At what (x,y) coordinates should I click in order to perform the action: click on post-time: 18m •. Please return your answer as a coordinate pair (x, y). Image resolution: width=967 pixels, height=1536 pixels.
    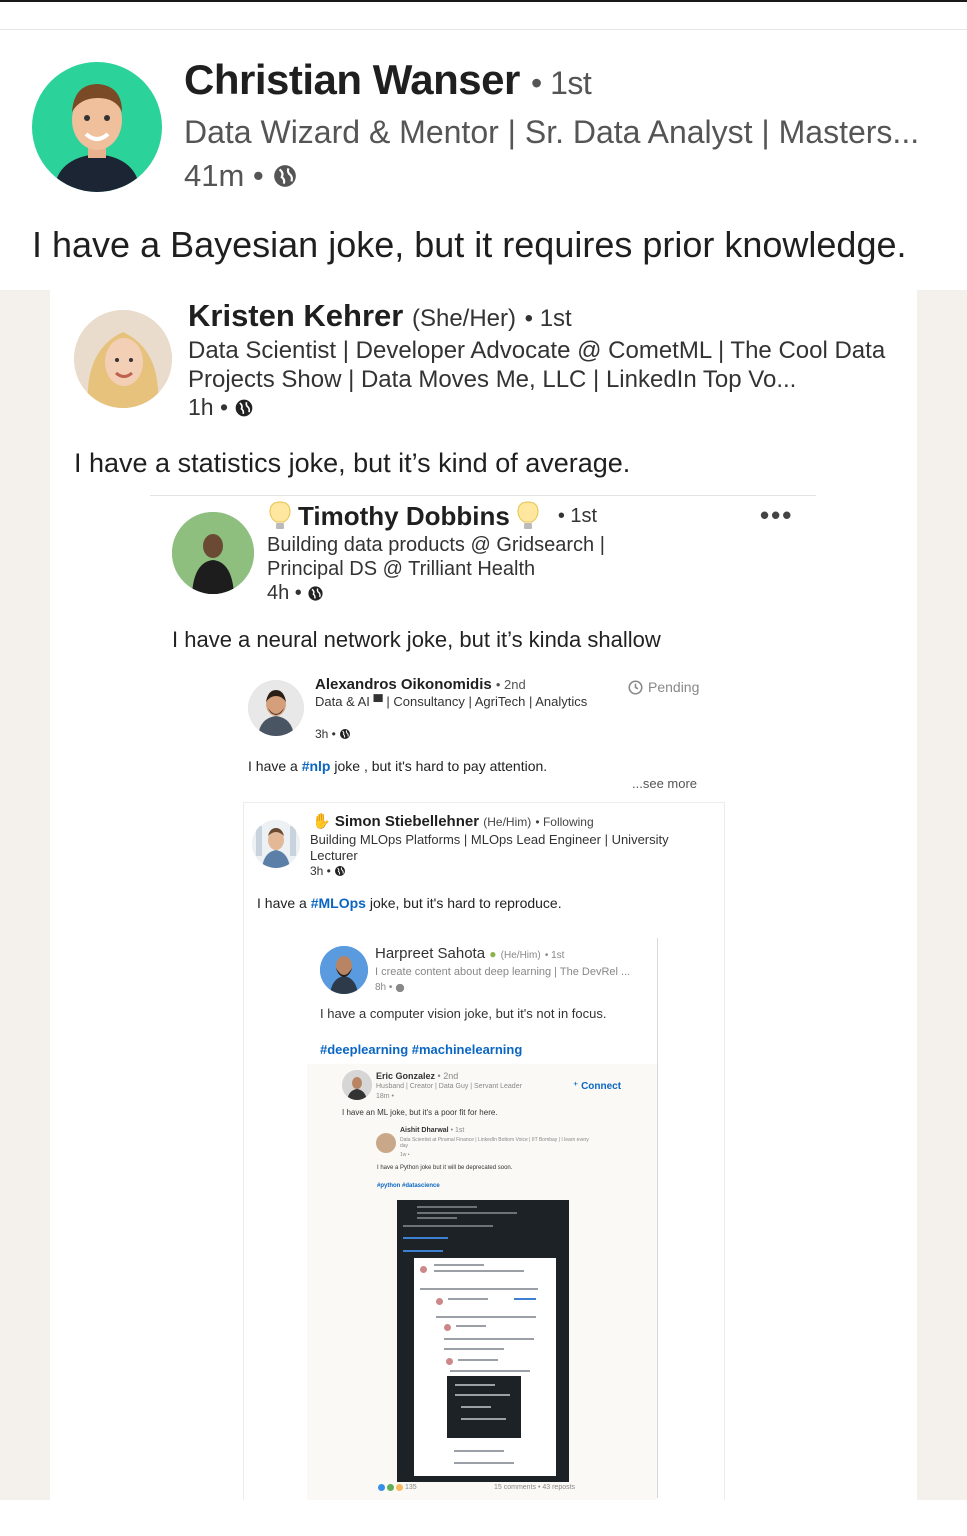
    Looking at the image, I should click on (385, 1096).